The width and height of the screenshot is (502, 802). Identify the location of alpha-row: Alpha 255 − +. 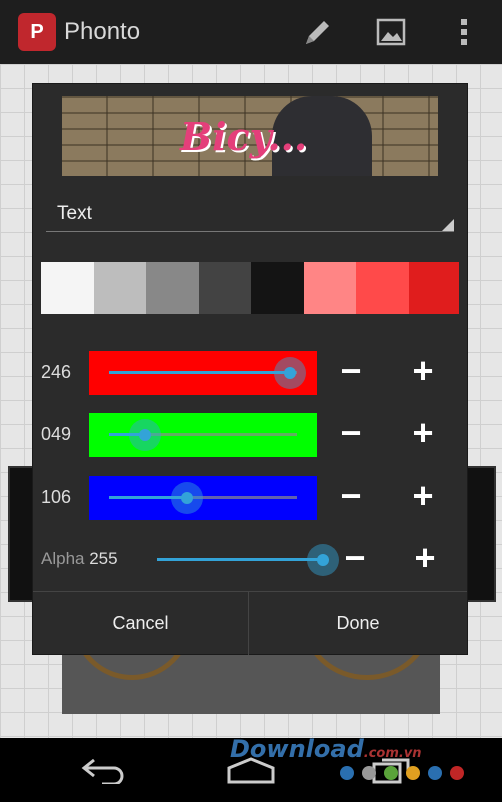
(250, 560).